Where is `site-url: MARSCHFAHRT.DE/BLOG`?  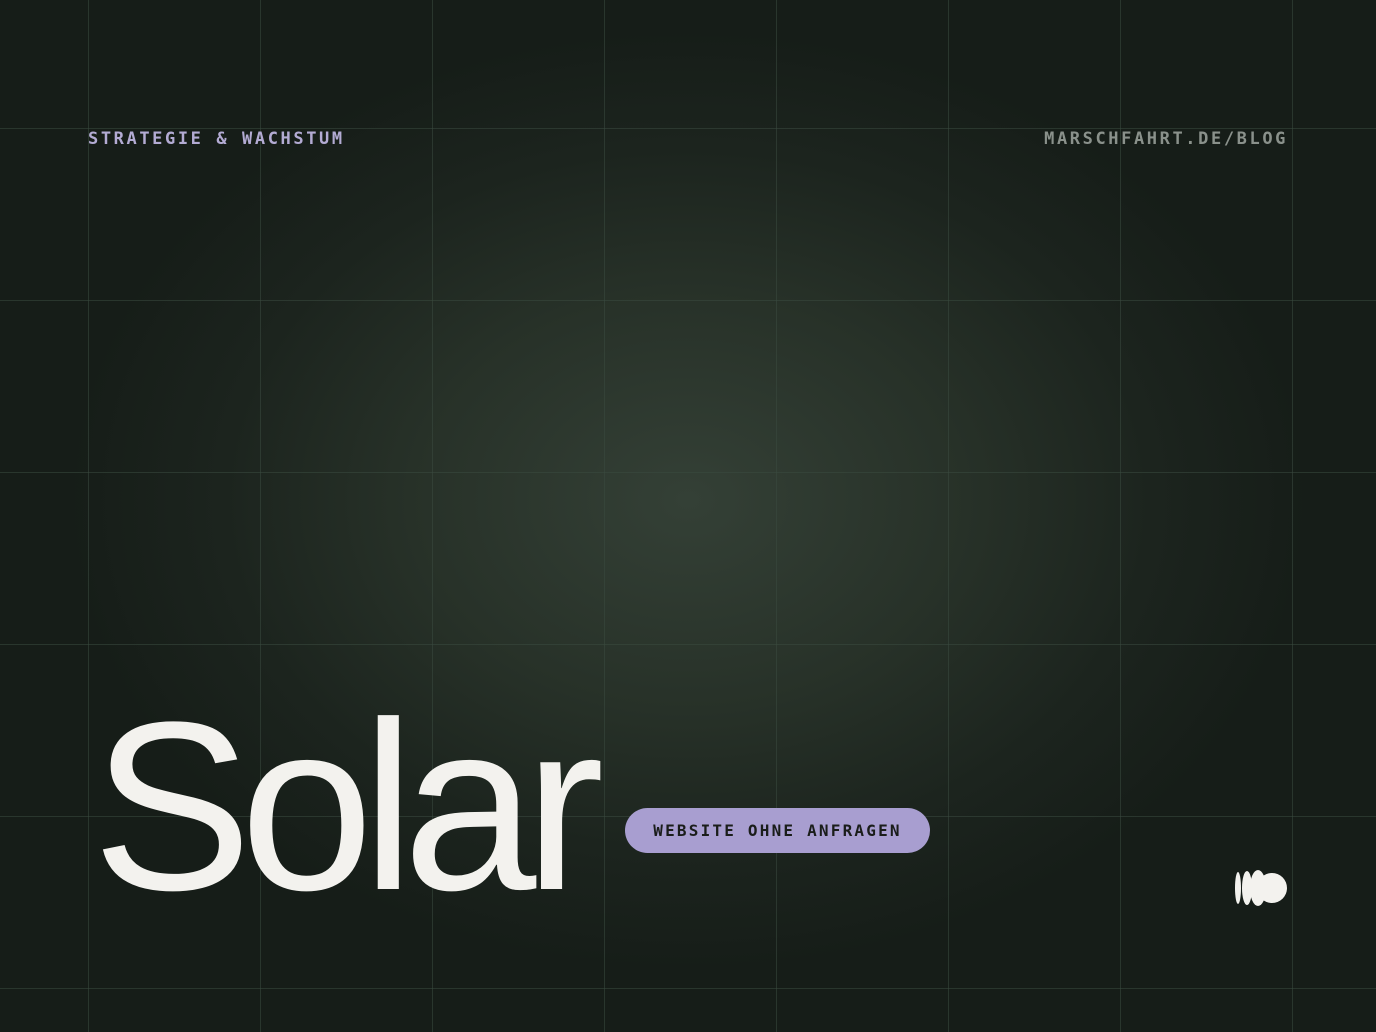
site-url: MARSCHFAHRT.DE/BLOG is located at coordinates (1166, 139).